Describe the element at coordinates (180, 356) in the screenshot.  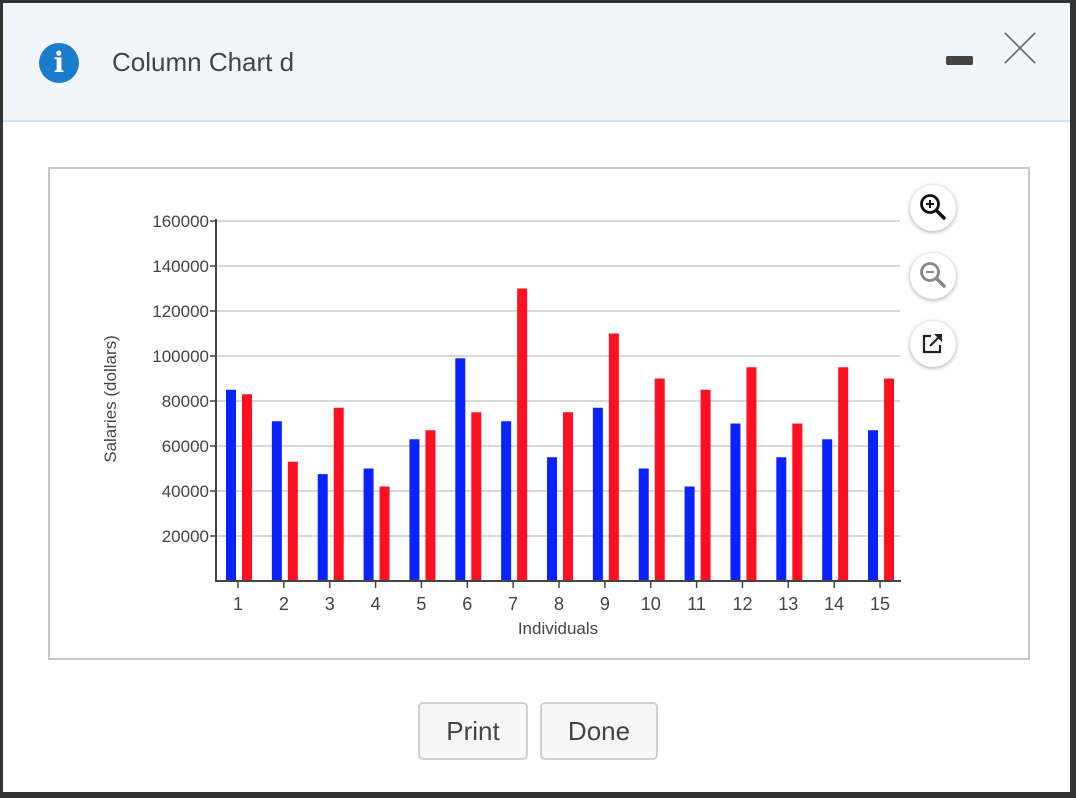
I see `y-tick-label: 100000` at that location.